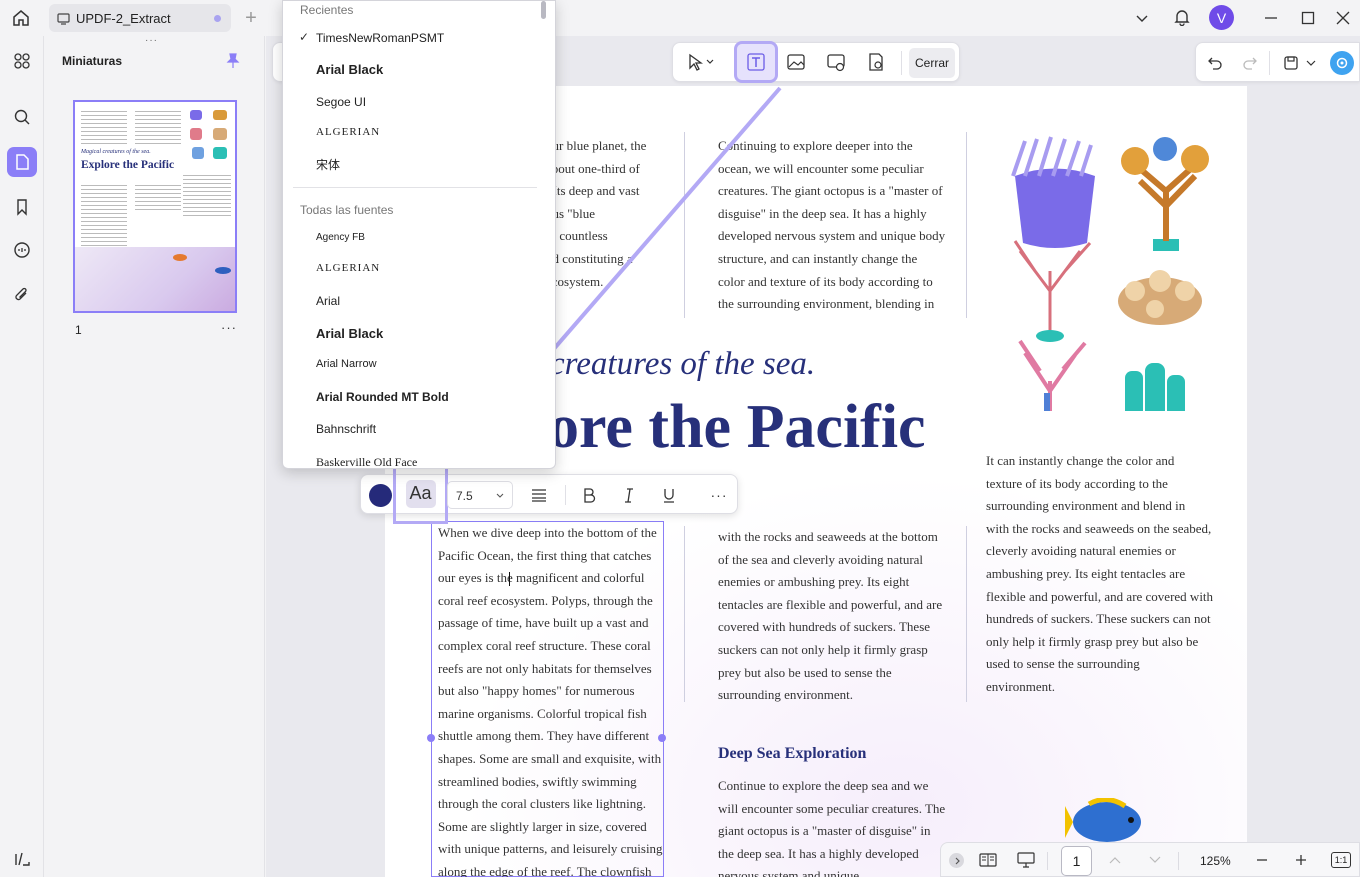 The image size is (1360, 877). What do you see at coordinates (22, 250) in the screenshot?
I see `comments-icon` at bounding box center [22, 250].